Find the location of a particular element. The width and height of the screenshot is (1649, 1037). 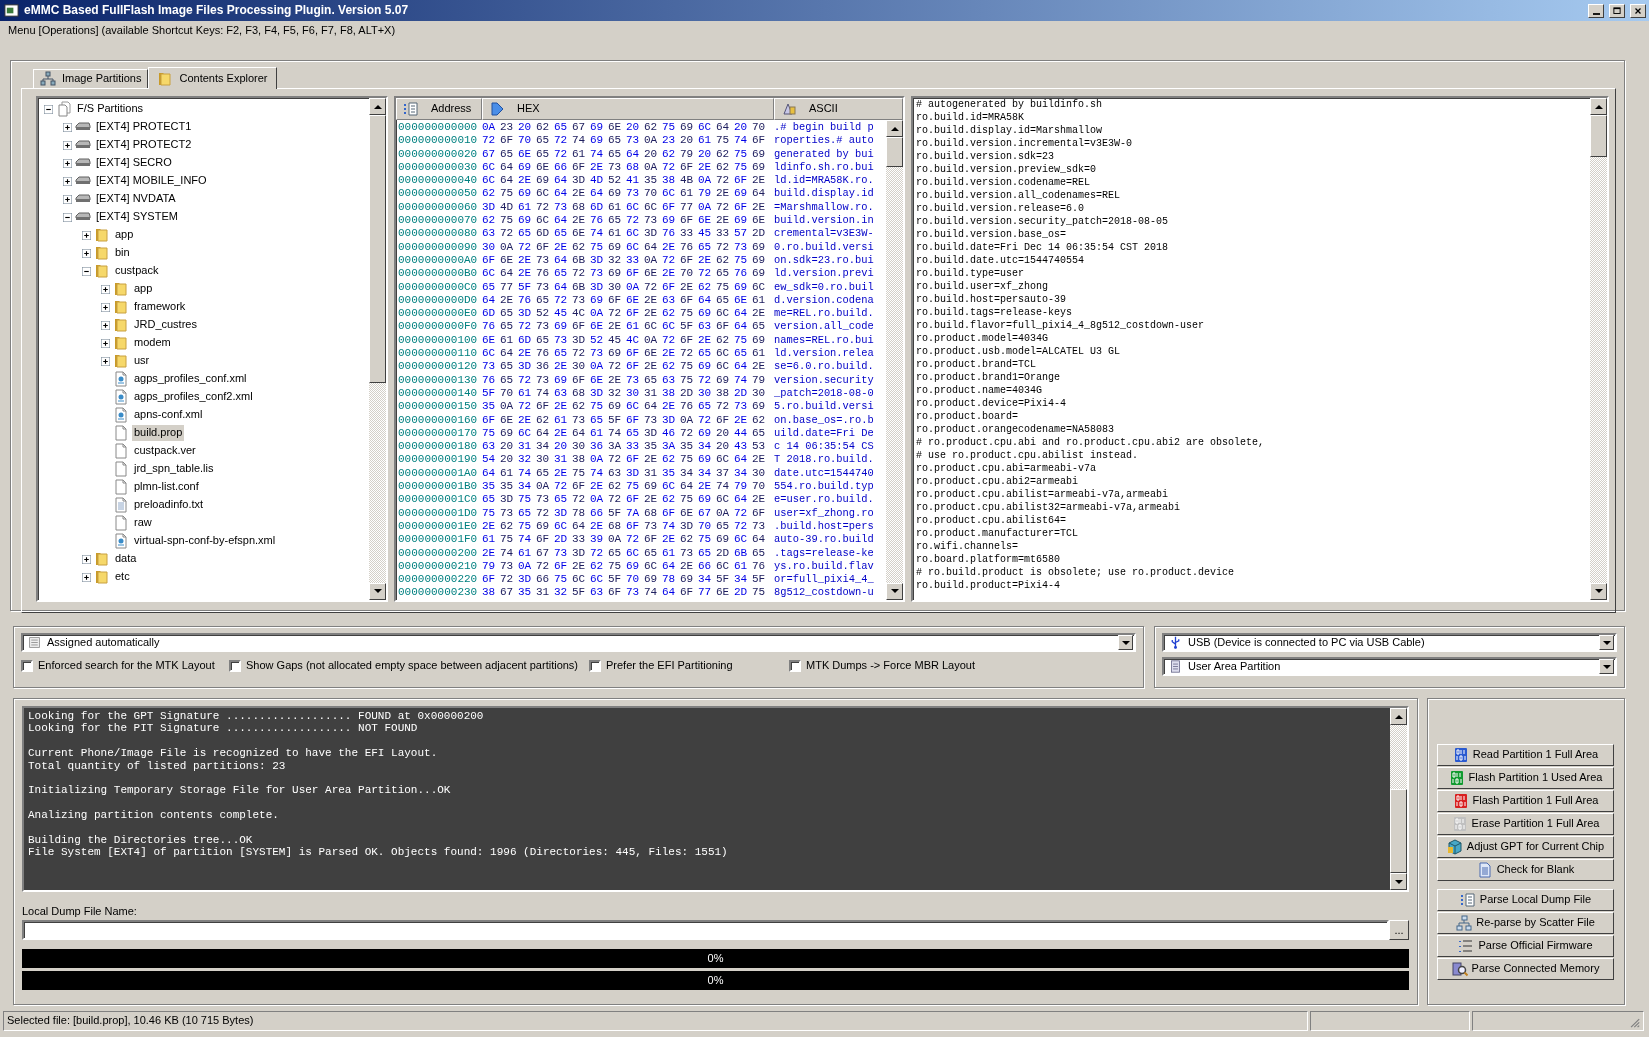

hex-bytes: 64 61 74 65 2E 75 74 63 3D 31 35 34 34 37 34 30 is located at coordinates (624, 473).